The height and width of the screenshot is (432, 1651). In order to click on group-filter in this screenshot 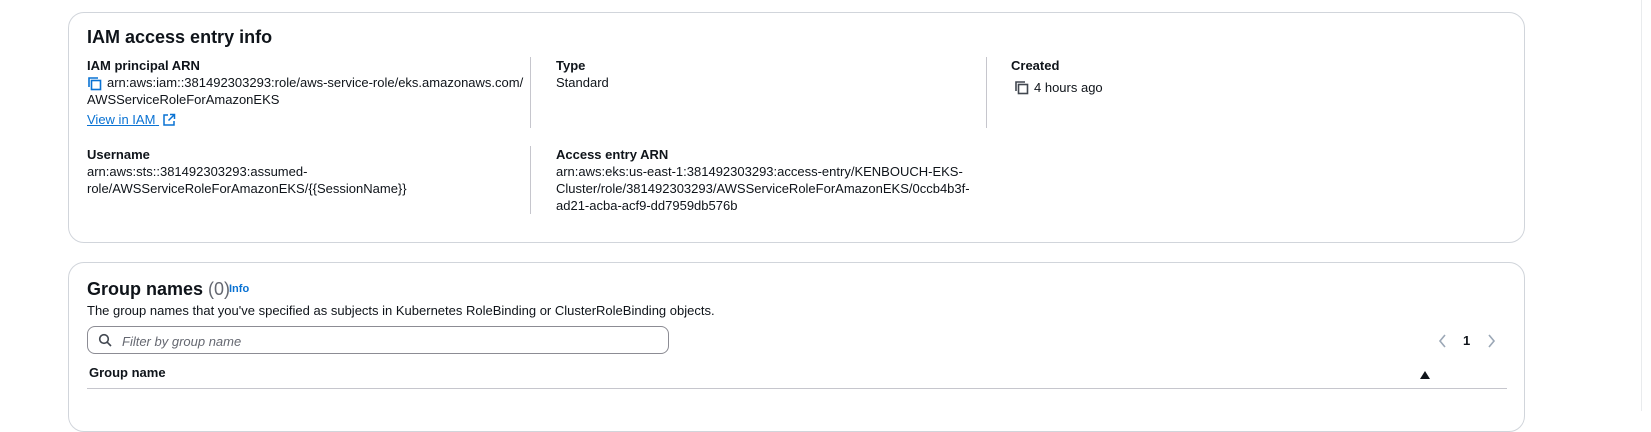, I will do `click(378, 340)`.